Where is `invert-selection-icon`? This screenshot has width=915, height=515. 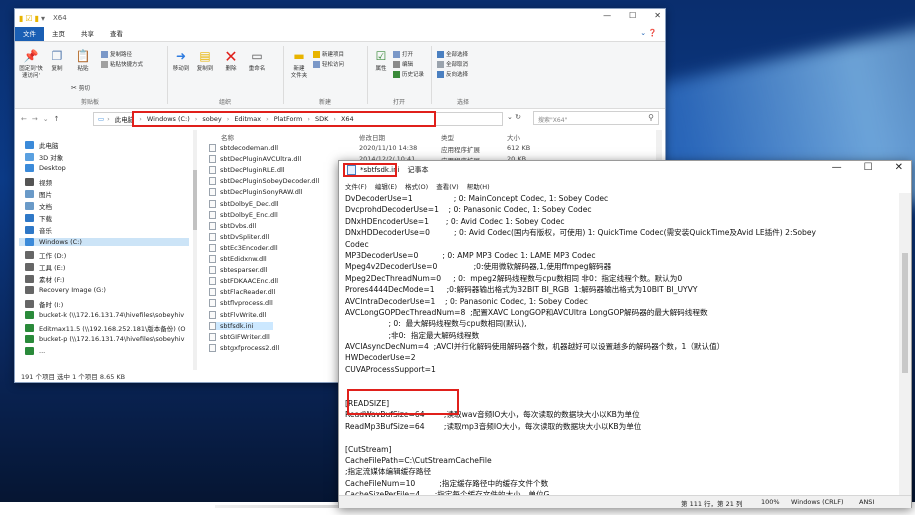
invert-selection-icon is located at coordinates (440, 74).